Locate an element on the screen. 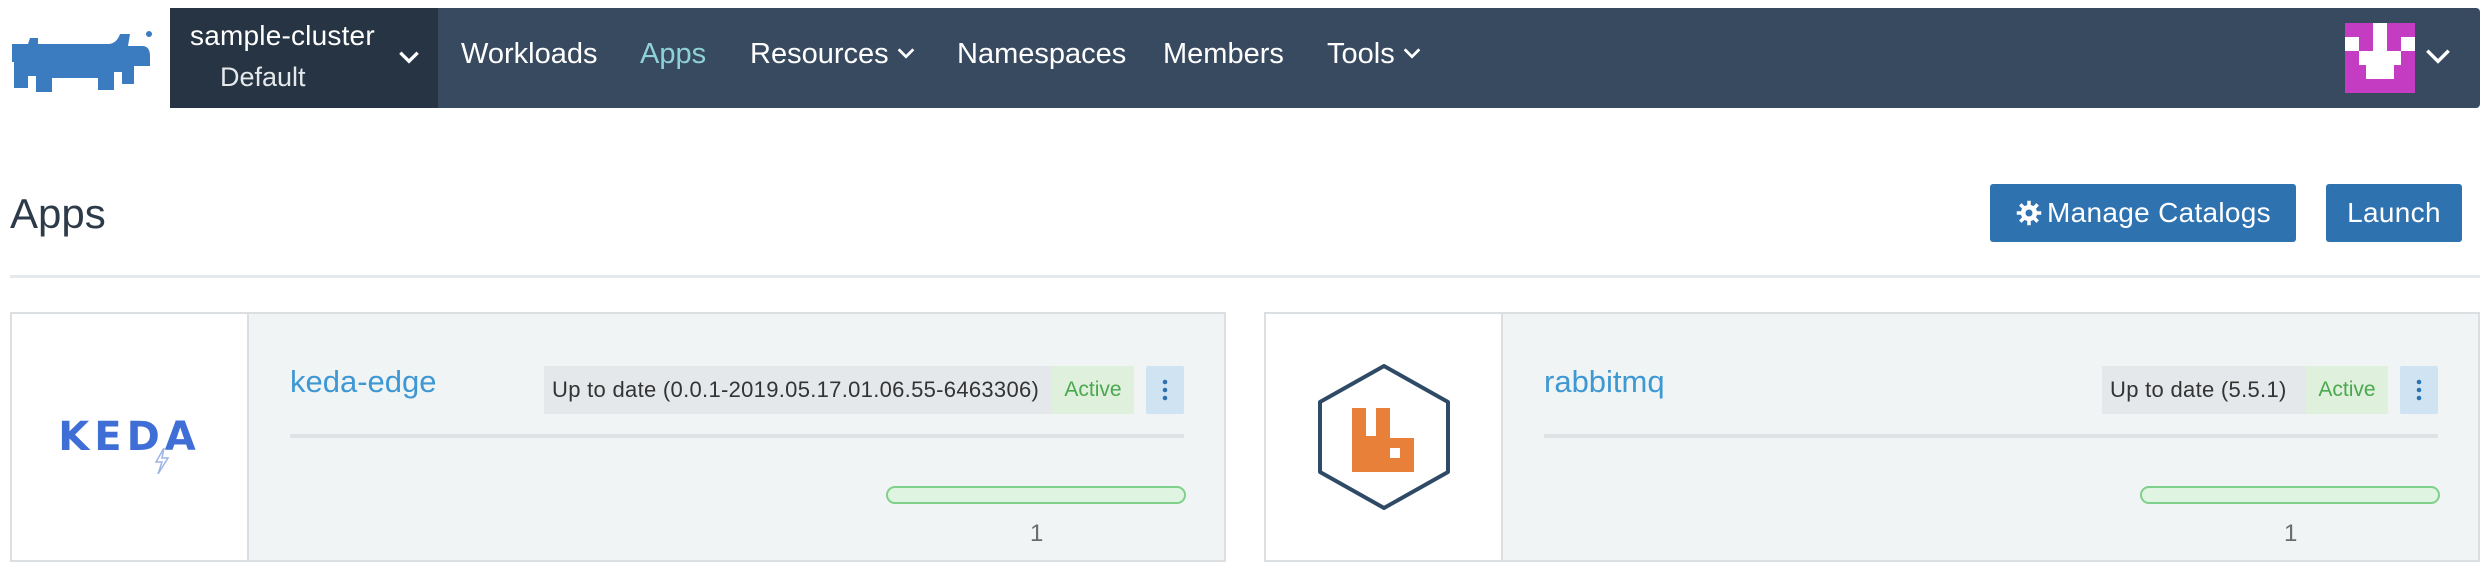  user-menu-chevron-icon is located at coordinates (2438, 56).